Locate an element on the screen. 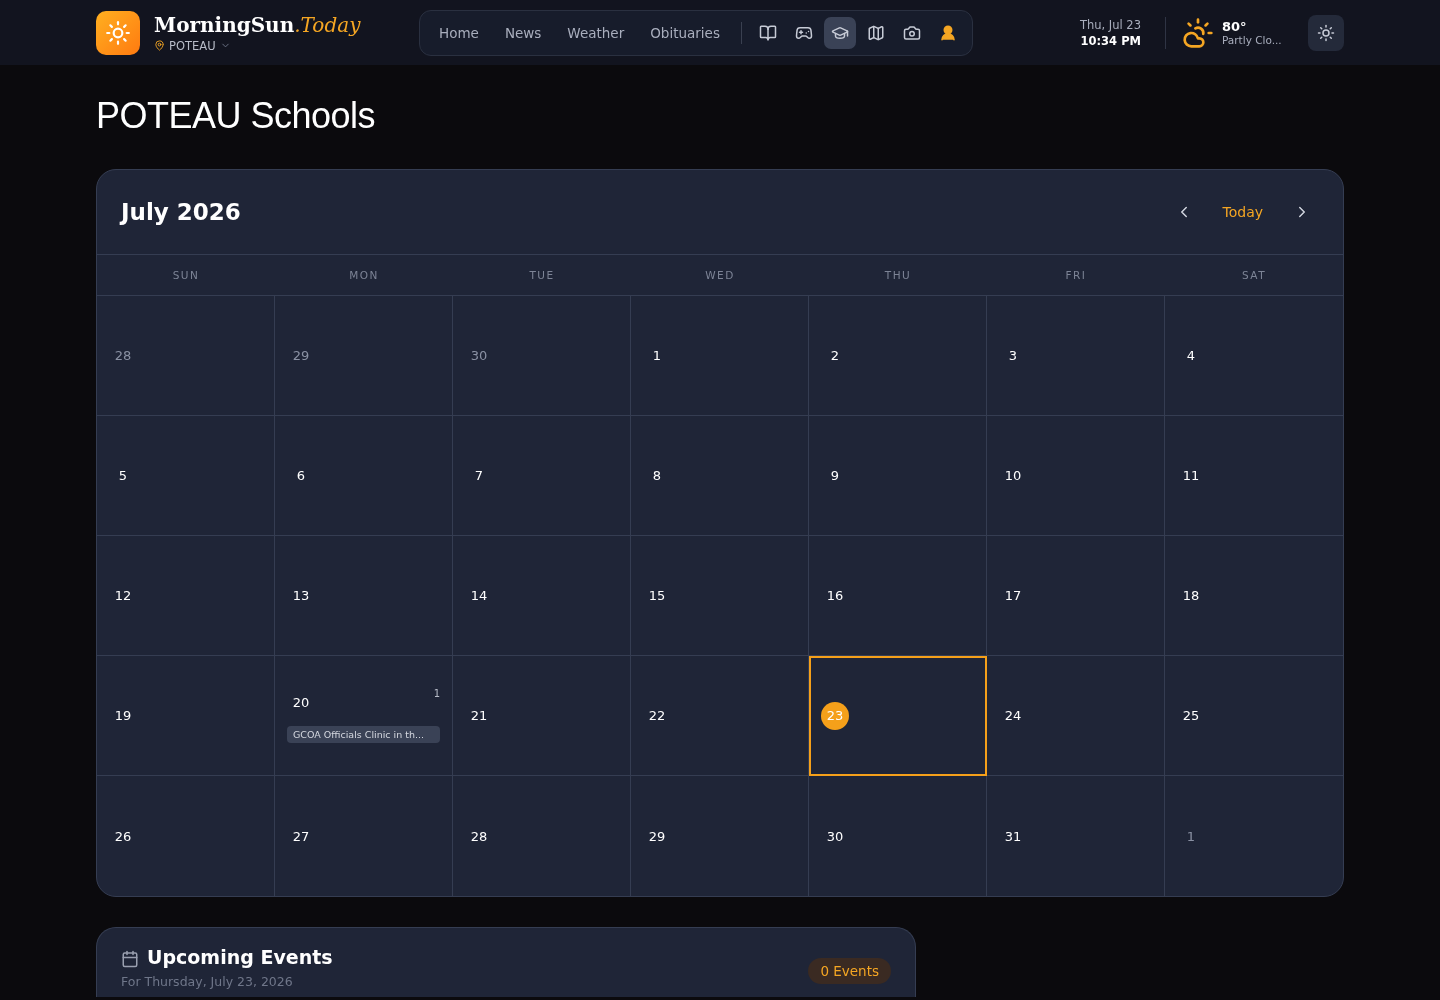 The width and height of the screenshot is (1440, 1000). day-number: 2 is located at coordinates (835, 356).